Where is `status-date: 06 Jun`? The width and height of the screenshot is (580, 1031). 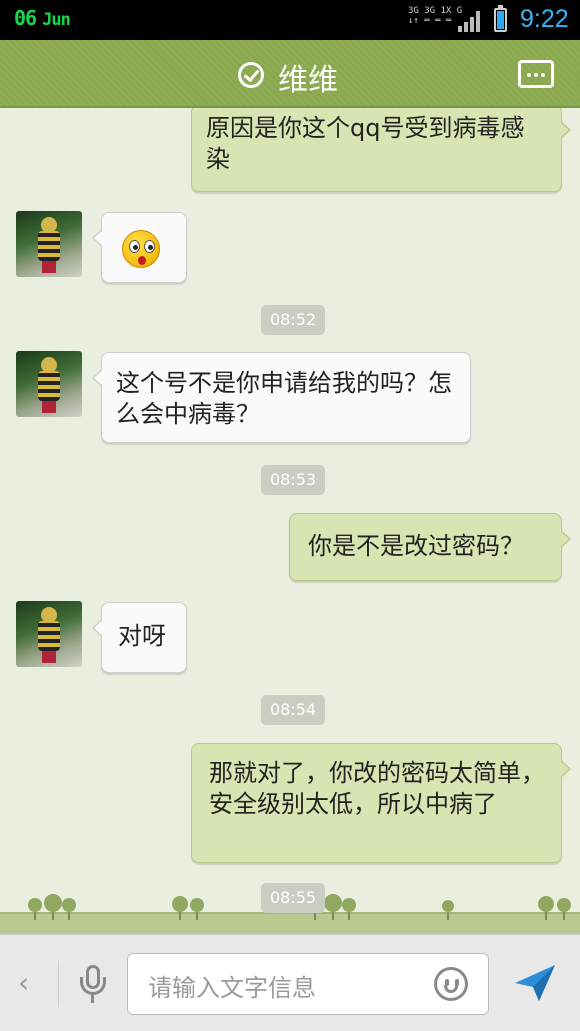
status-date: 06 Jun is located at coordinates (42, 18).